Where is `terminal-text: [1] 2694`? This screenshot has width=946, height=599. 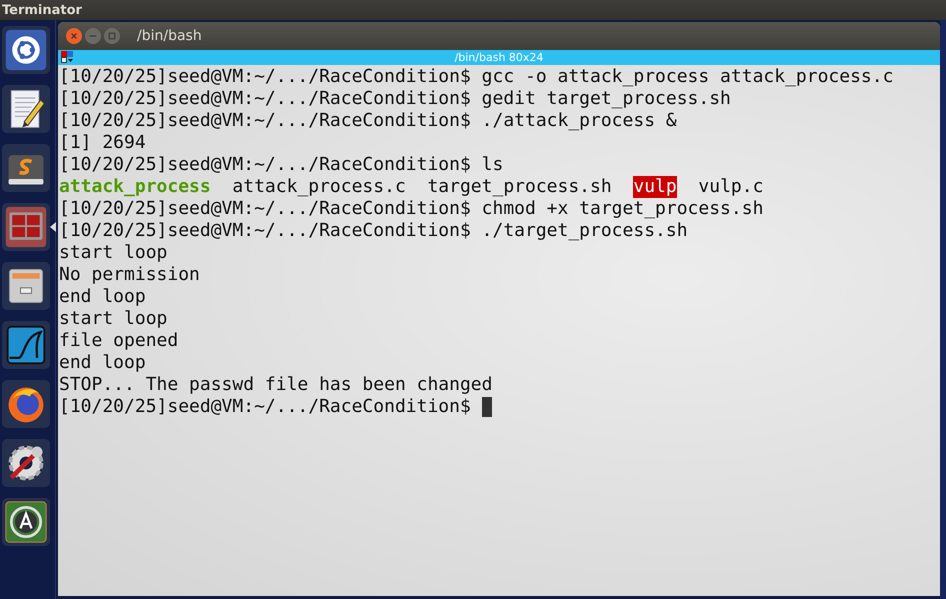 terminal-text: [1] 2694 is located at coordinates (102, 143).